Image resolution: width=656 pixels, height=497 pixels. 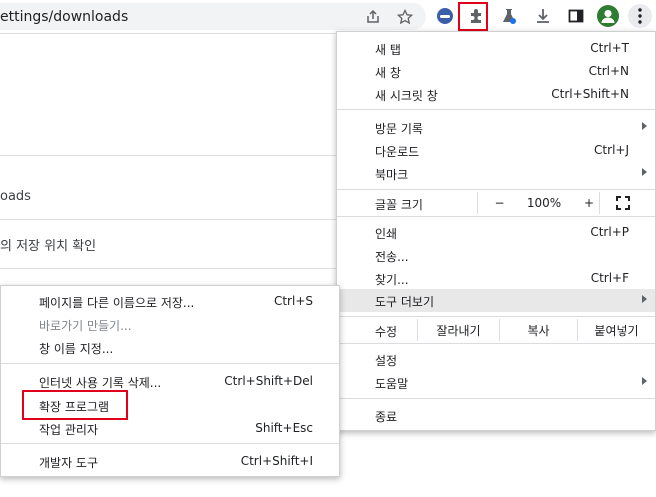 I want to click on download-icon, so click(x=543, y=16).